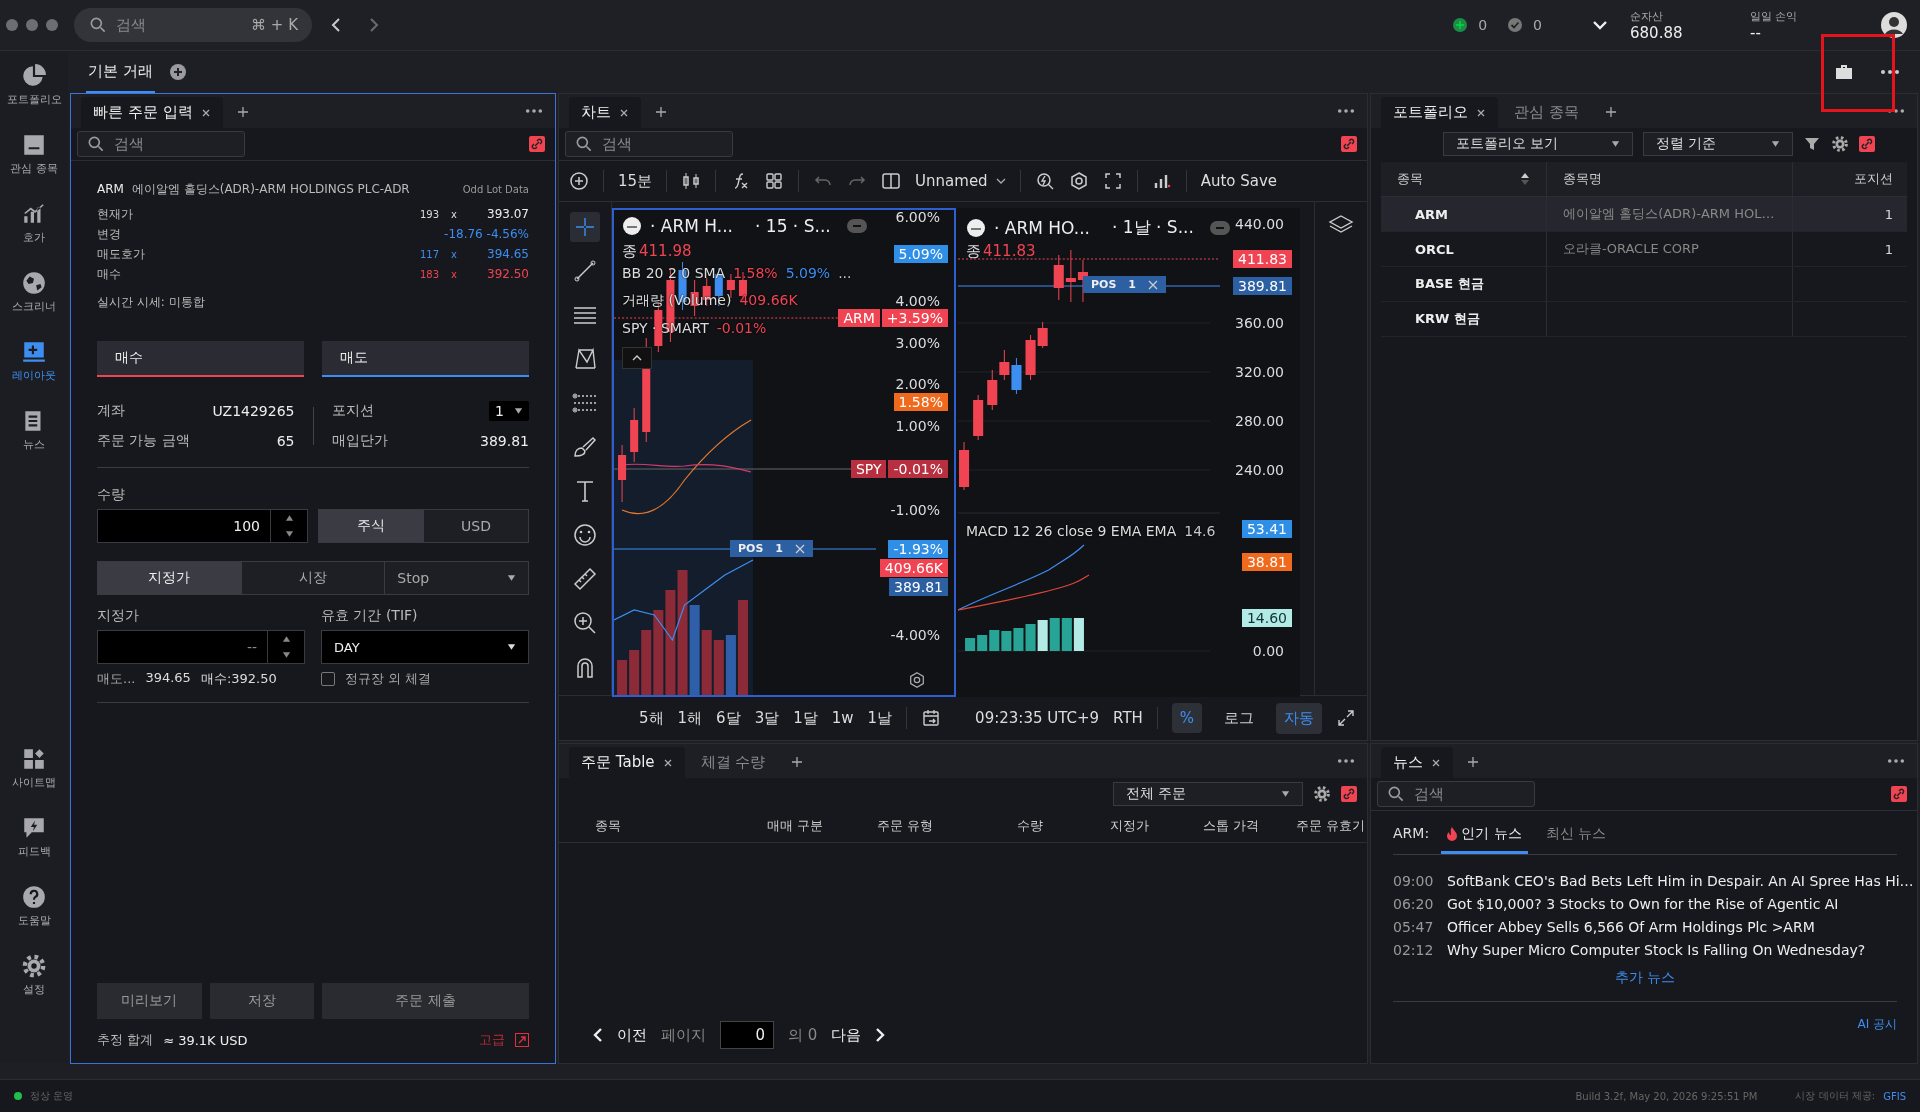 This screenshot has height=1112, width=1920. I want to click on news-tab: 최신 뉴스, so click(1575, 835).